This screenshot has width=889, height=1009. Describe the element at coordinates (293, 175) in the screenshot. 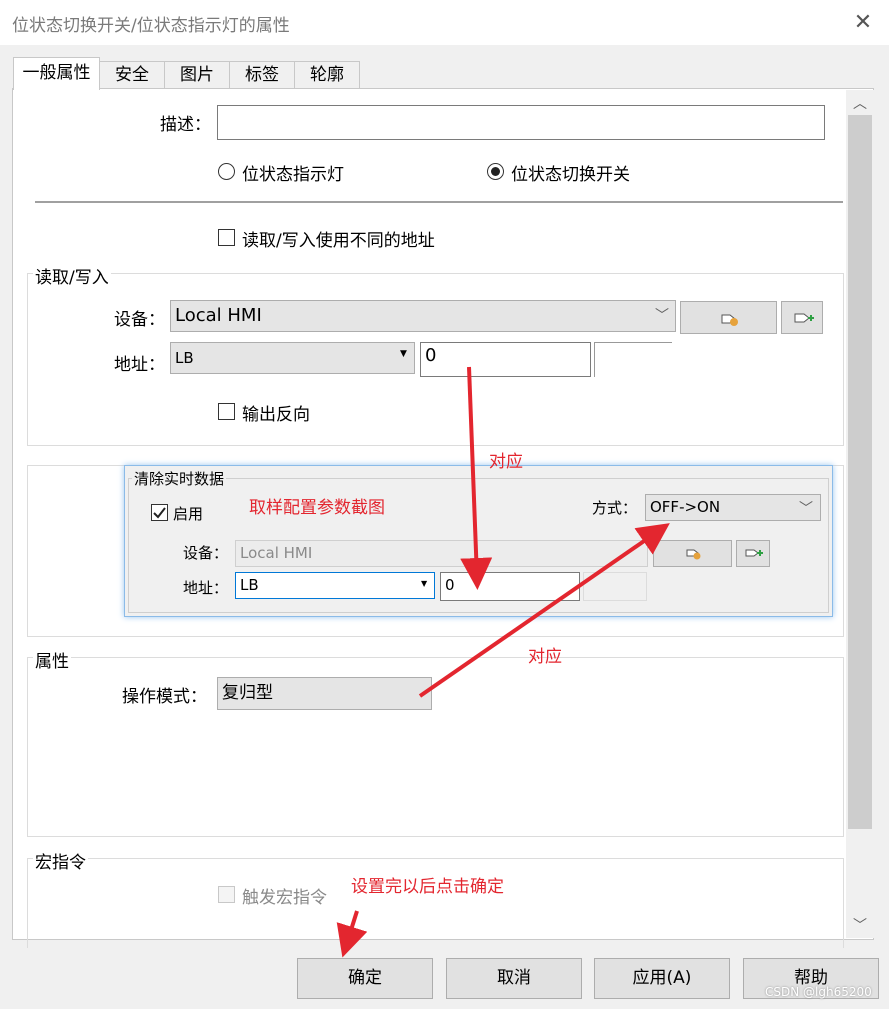

I see `radio-bit-lamp-label: 位状态指示灯` at that location.